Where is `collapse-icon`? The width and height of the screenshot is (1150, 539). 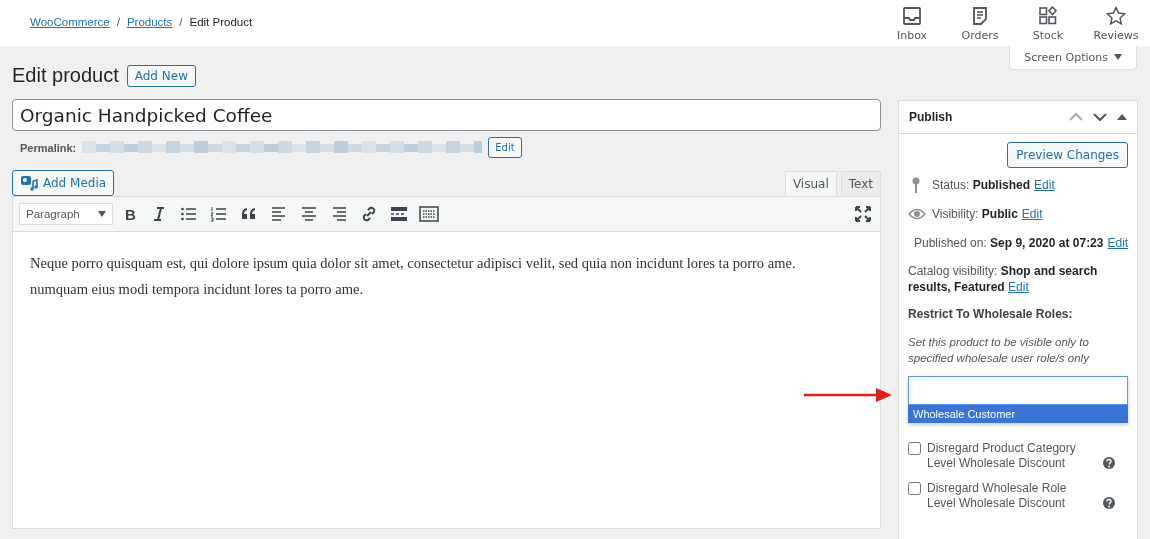 collapse-icon is located at coordinates (1122, 117).